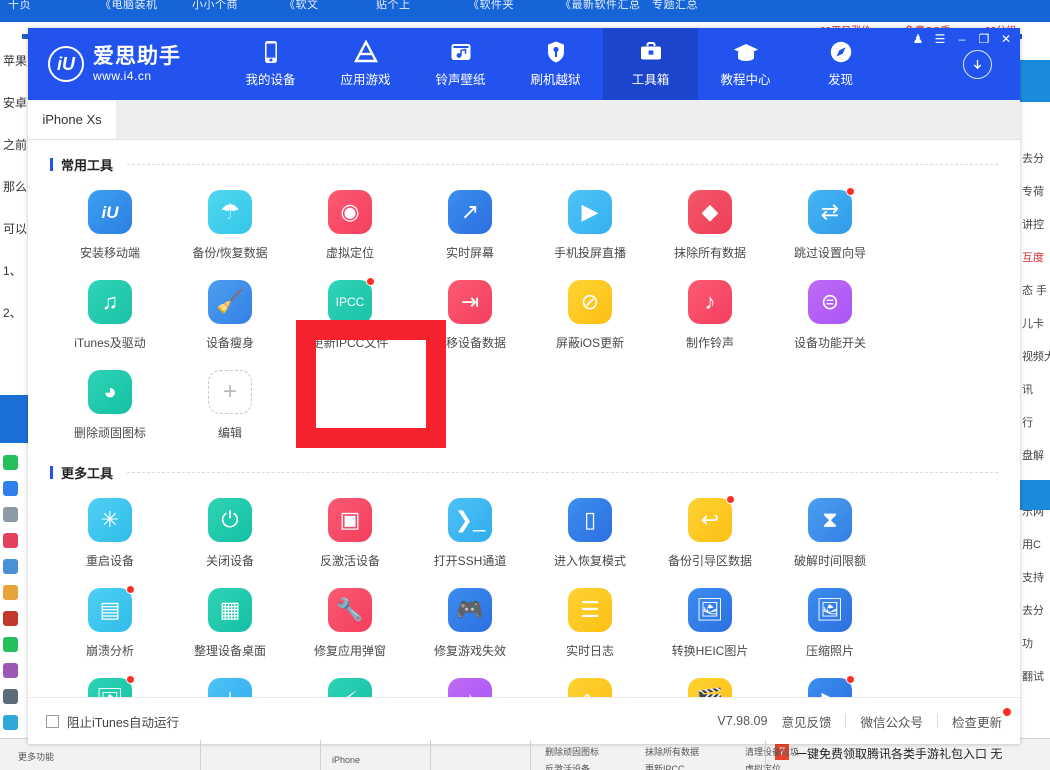  Describe the element at coordinates (230, 253) in the screenshot. I see `tool-label: 备份/恢复数据` at that location.